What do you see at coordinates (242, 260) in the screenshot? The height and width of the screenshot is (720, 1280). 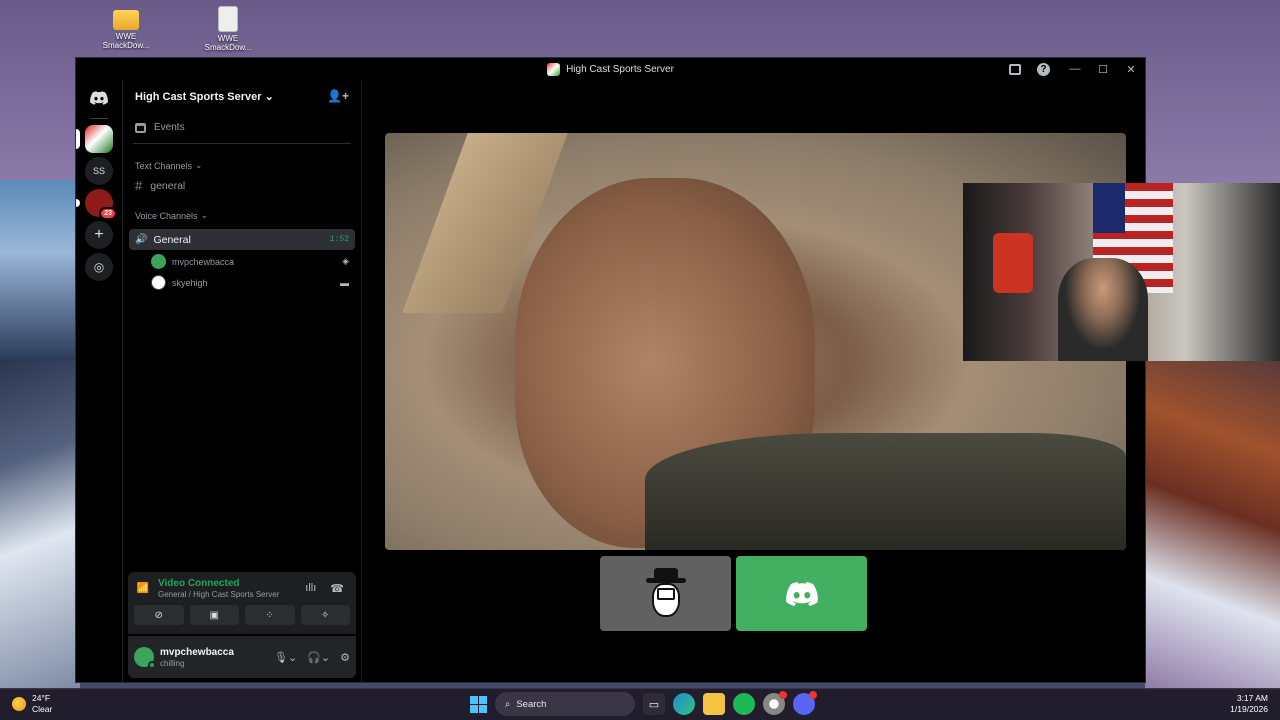 I see `voice-user: mvpchewbacca ◈` at bounding box center [242, 260].